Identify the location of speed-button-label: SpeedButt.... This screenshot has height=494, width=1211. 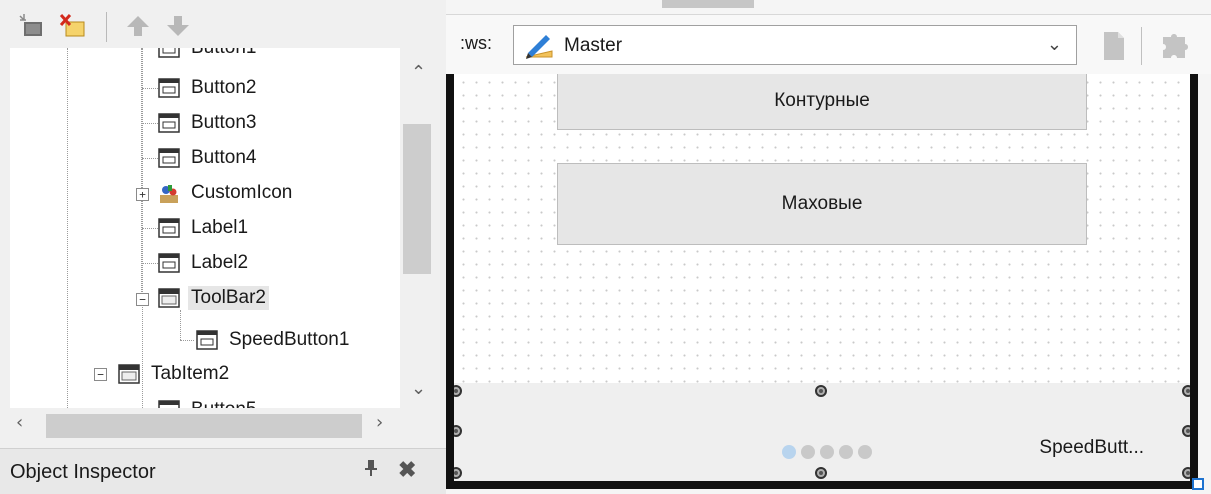
(1091, 447).